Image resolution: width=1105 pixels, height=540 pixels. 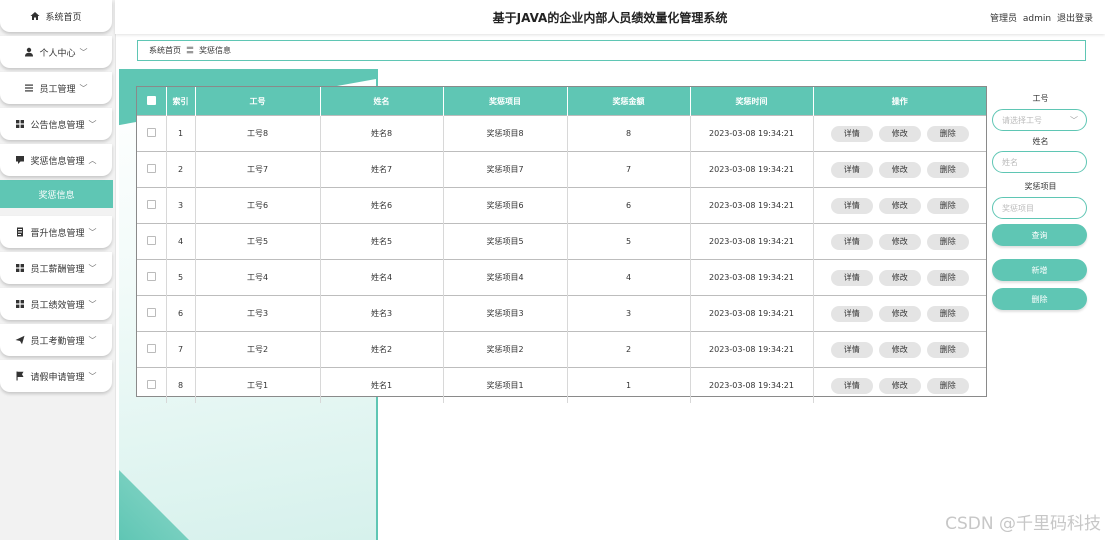 What do you see at coordinates (611, 50) in the screenshot?
I see `breadcrumb: 系统首页 〓 奖惩信息` at bounding box center [611, 50].